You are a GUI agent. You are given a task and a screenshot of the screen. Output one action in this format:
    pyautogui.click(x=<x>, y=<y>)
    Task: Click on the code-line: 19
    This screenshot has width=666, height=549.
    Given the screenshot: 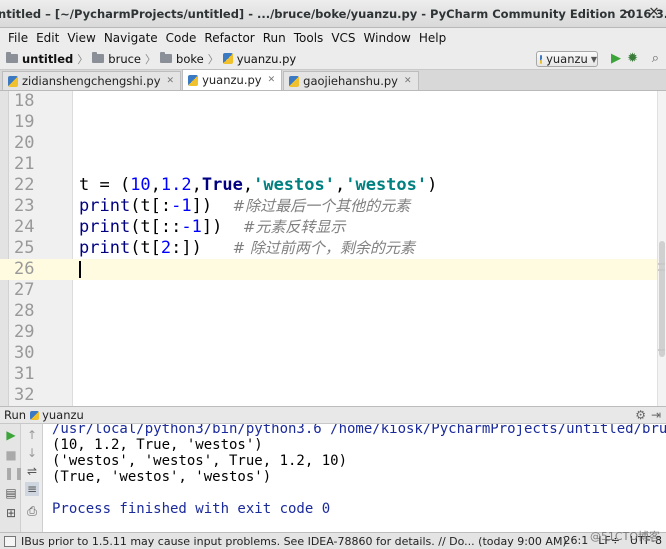 What is the action you would take?
    pyautogui.click(x=333, y=122)
    